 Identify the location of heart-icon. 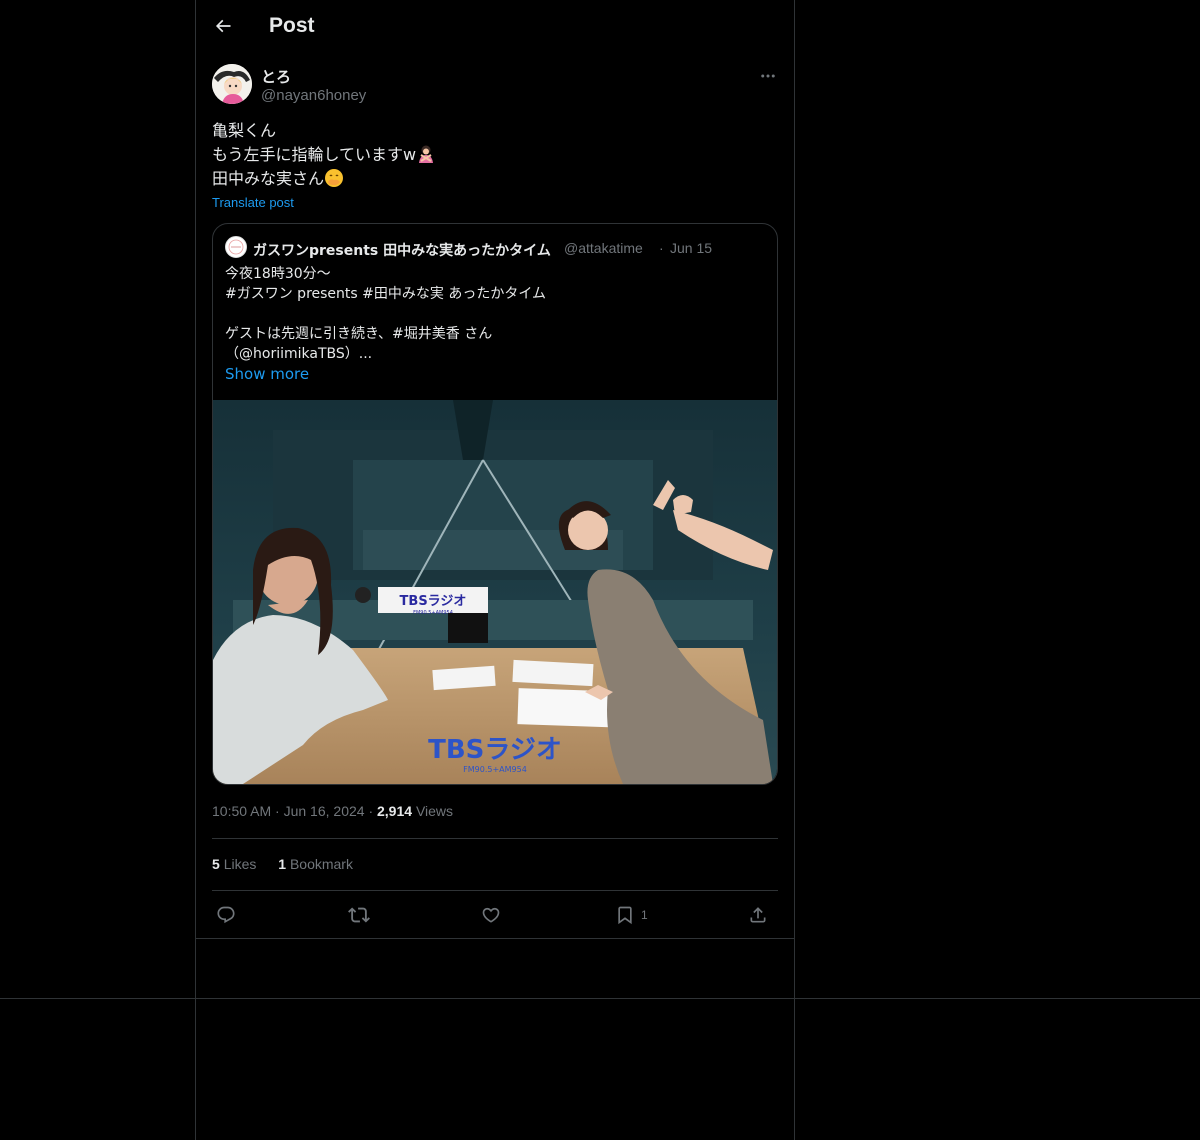
(491, 915).